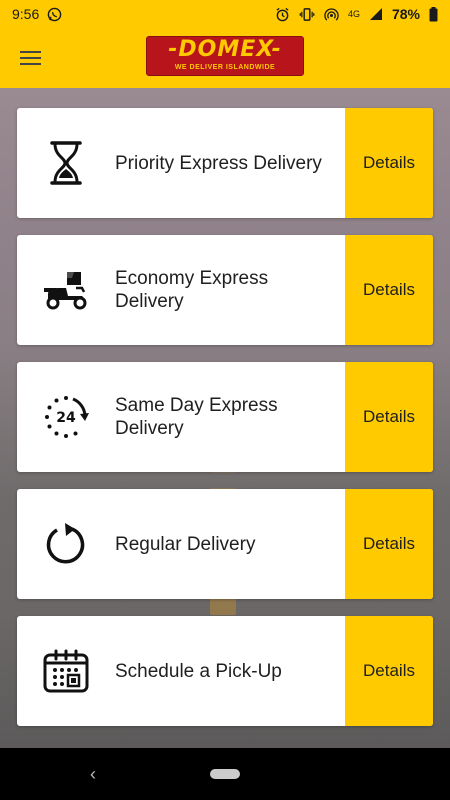 The width and height of the screenshot is (450, 800). Describe the element at coordinates (331, 14) in the screenshot. I see `hotspot-icon` at that location.